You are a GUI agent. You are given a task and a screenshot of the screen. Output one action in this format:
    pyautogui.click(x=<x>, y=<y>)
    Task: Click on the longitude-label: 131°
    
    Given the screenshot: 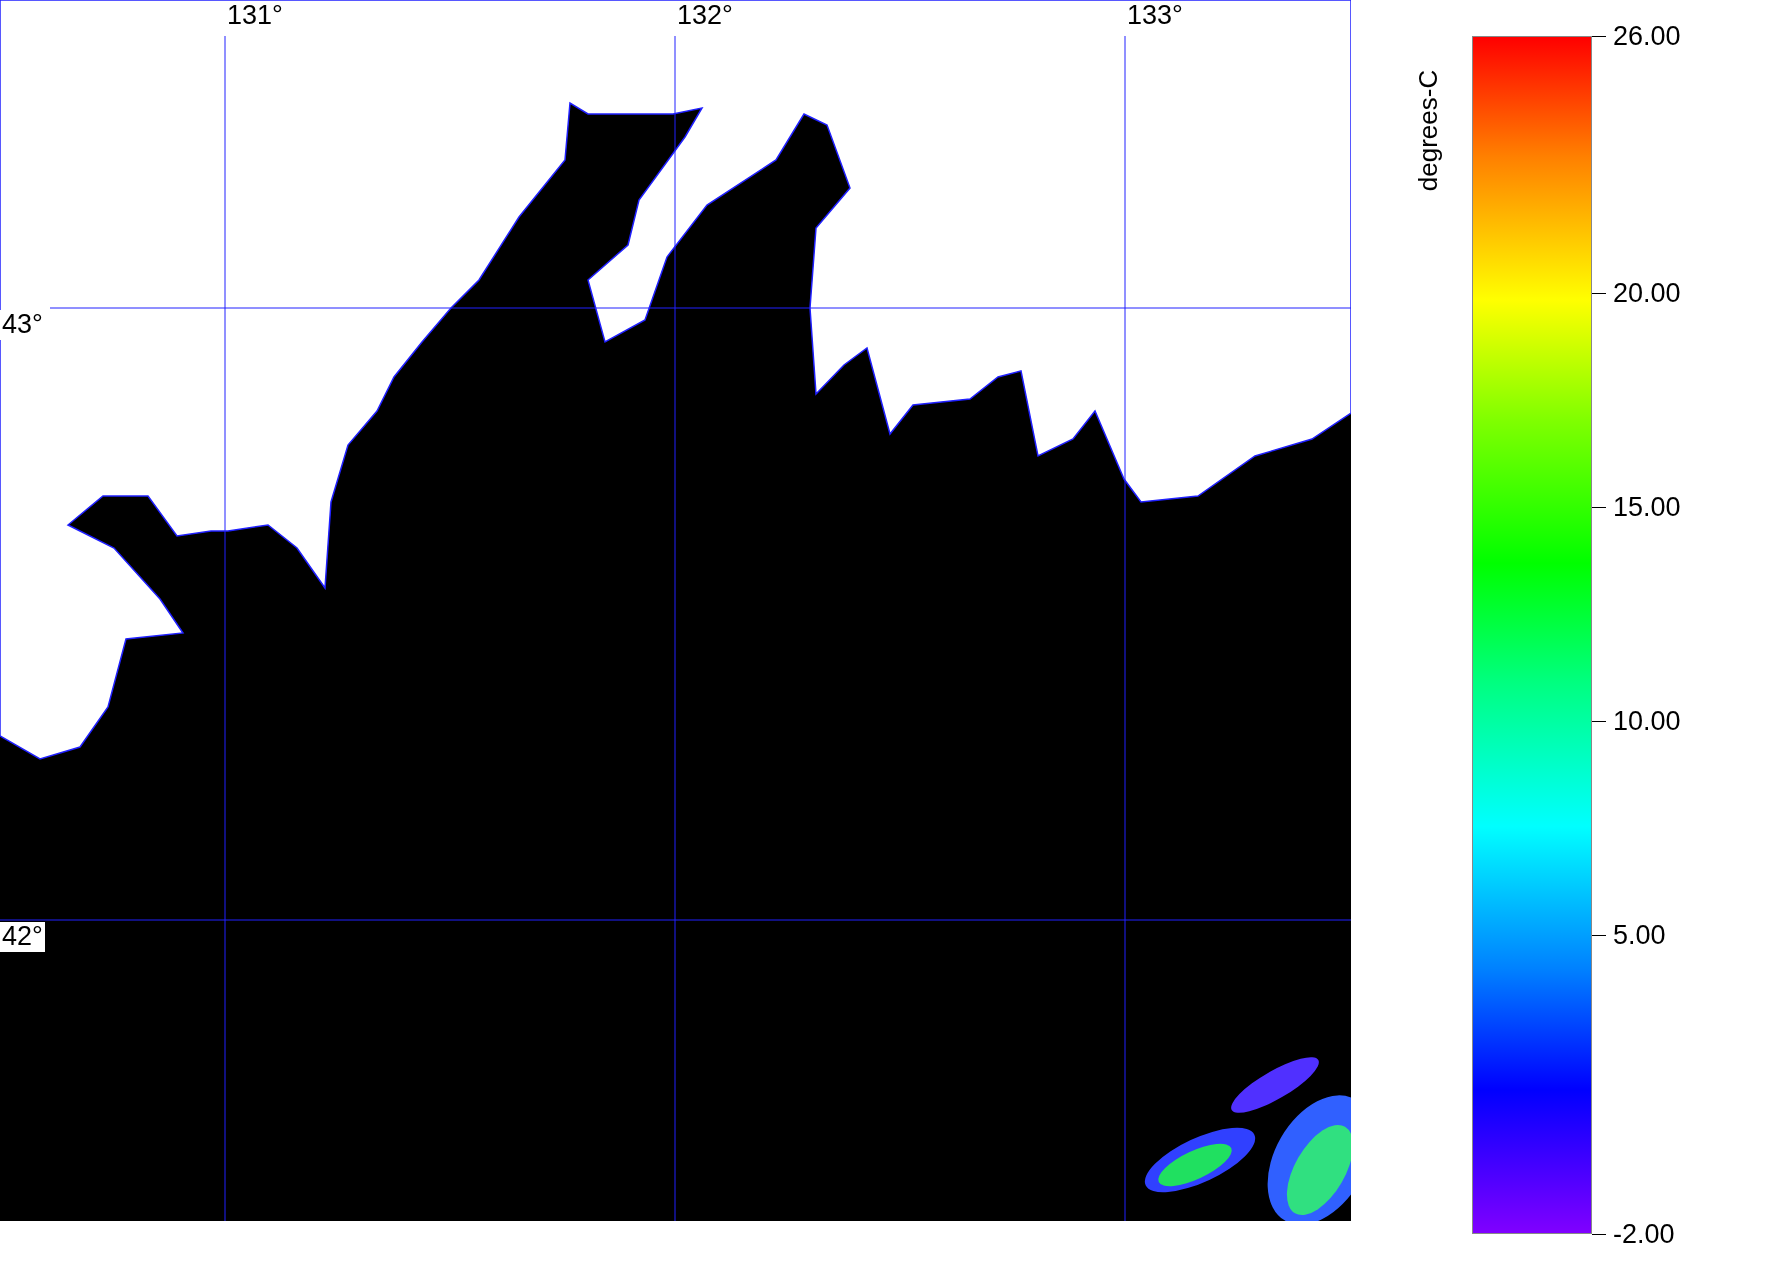 What is the action you would take?
    pyautogui.click(x=255, y=15)
    